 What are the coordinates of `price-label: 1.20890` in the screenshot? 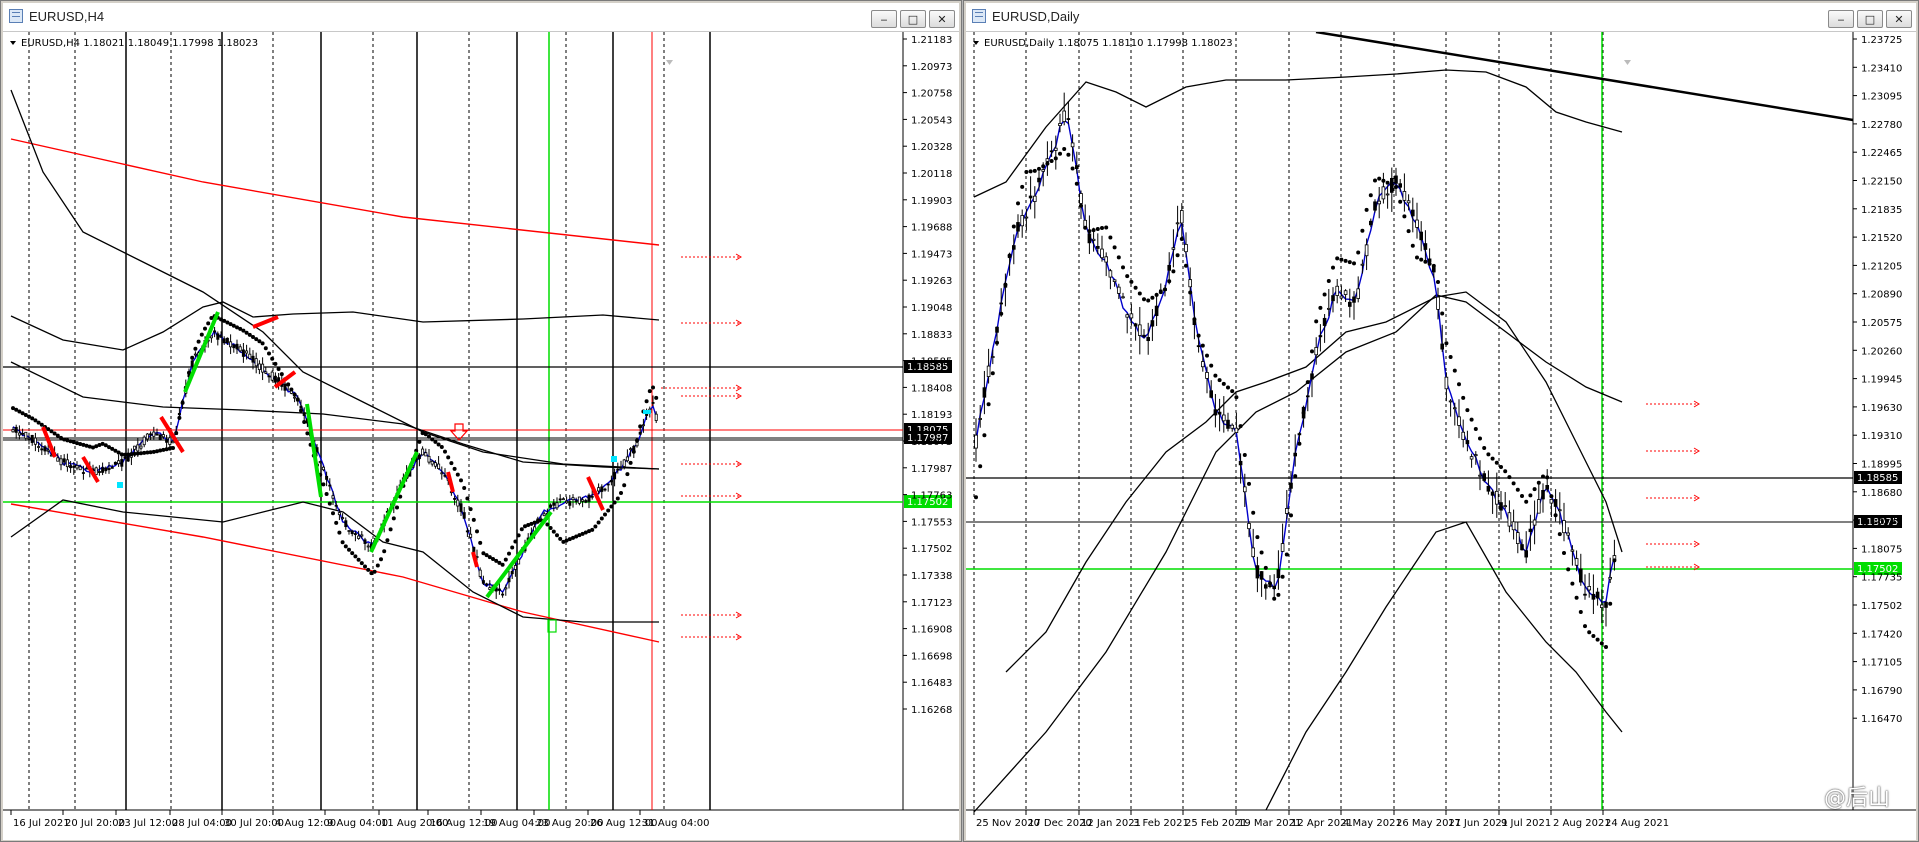 It's located at (1881, 295).